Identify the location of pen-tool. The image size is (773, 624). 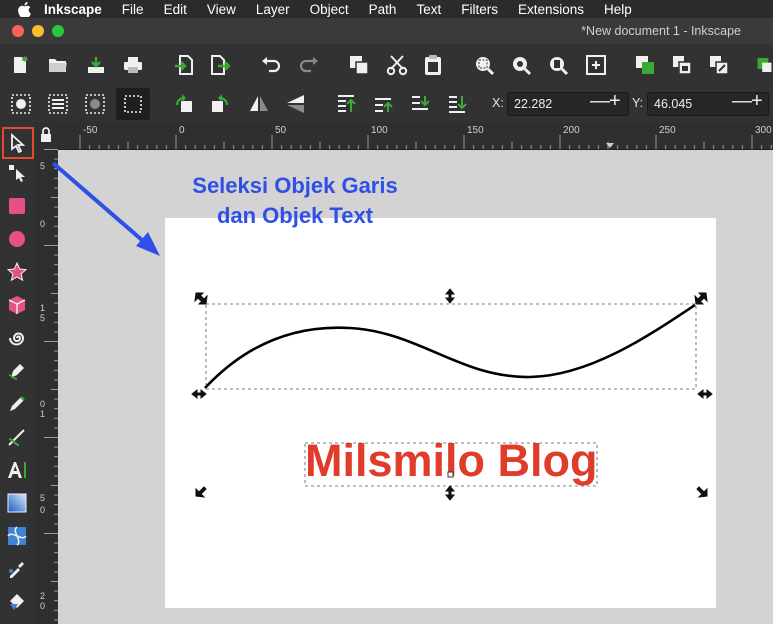
(17, 371).